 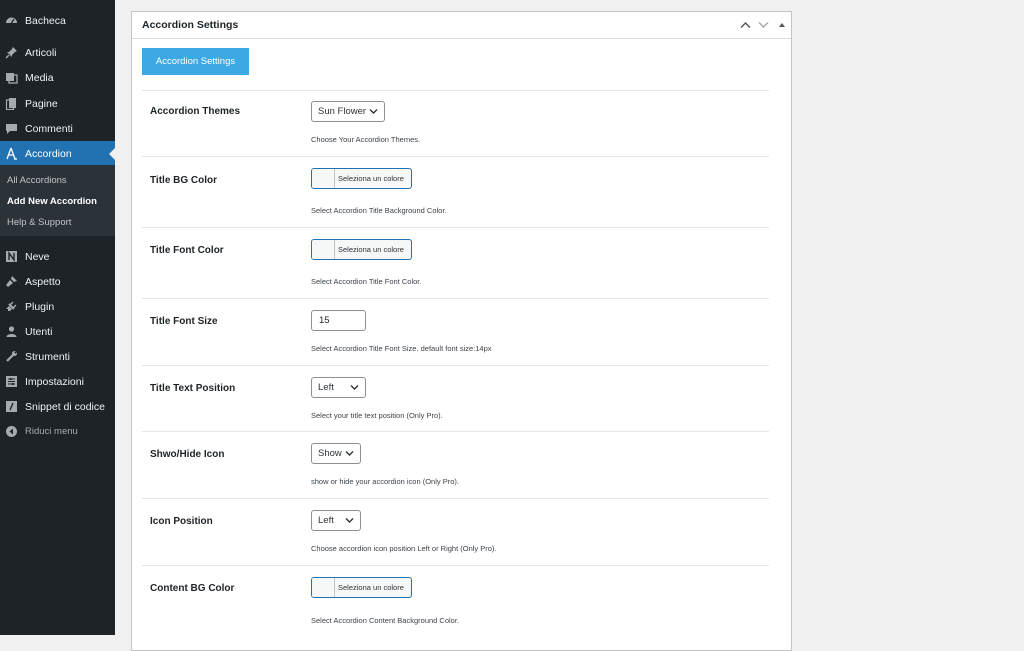 I want to click on show-hide-icon-select: Show, so click(x=336, y=453).